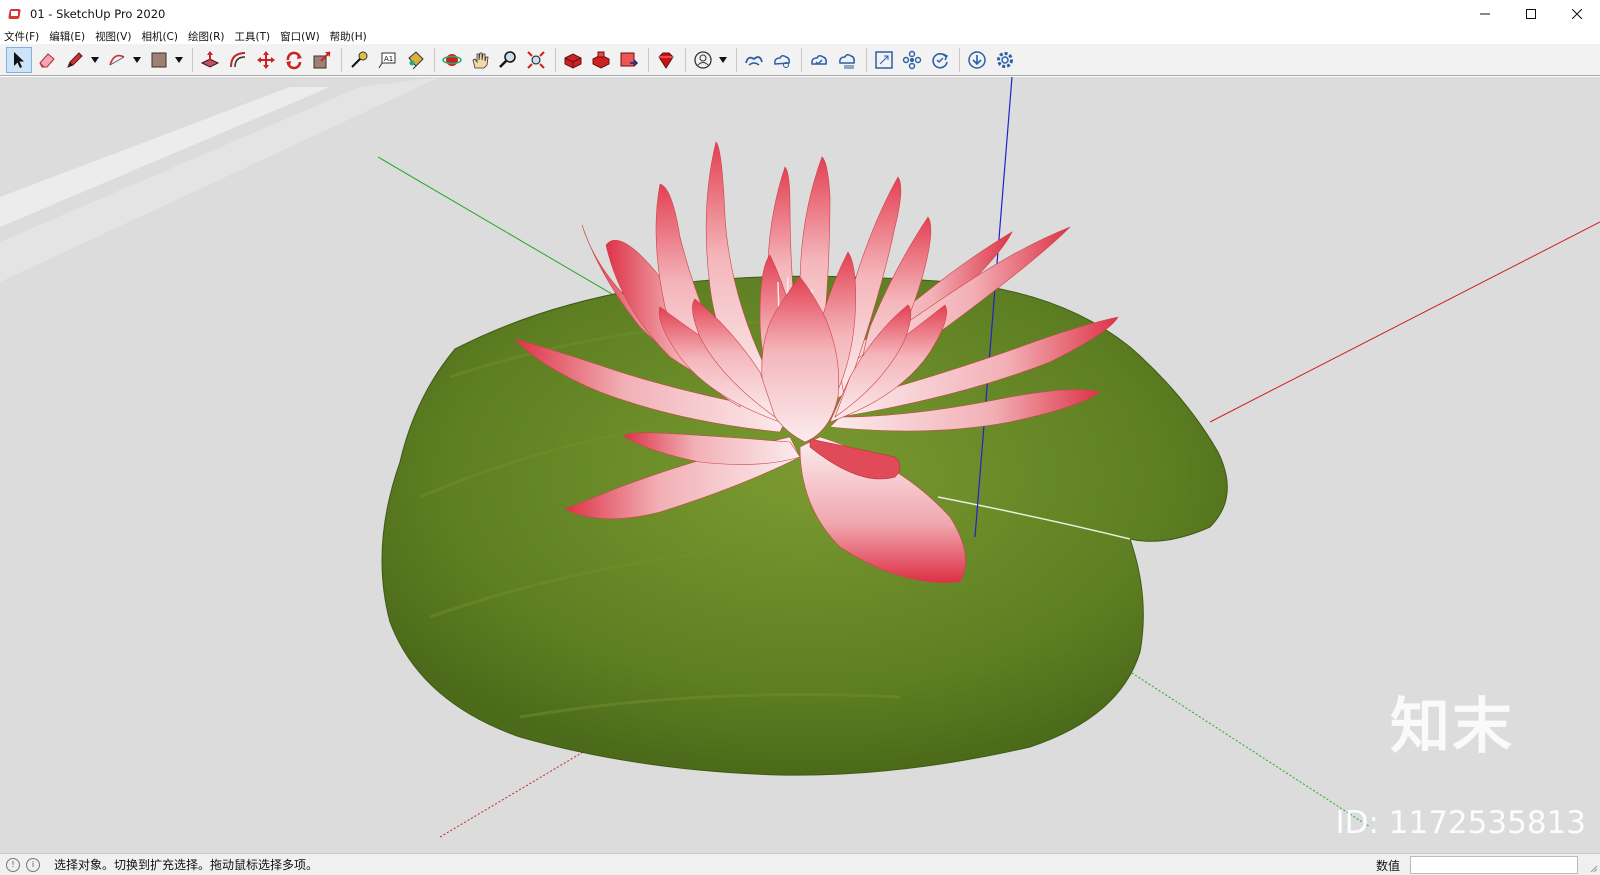 The image size is (1600, 875). I want to click on watermark-id: ID: 1172535813, so click(1460, 823).